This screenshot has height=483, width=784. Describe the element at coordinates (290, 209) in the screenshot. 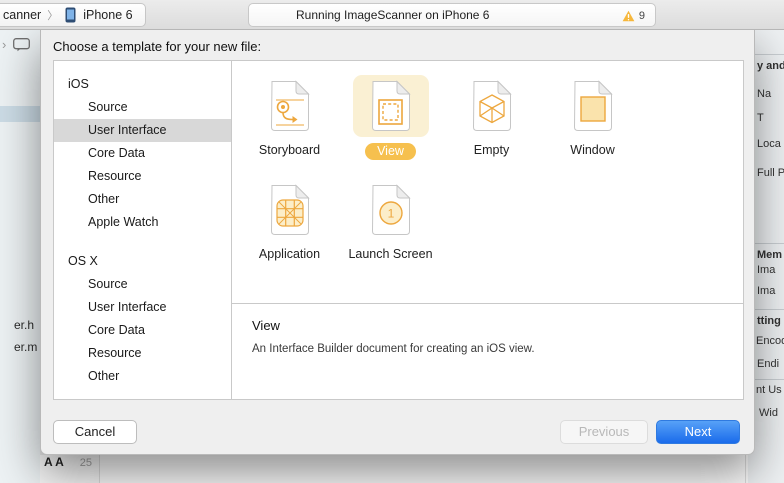

I see `application-doc-icon` at that location.